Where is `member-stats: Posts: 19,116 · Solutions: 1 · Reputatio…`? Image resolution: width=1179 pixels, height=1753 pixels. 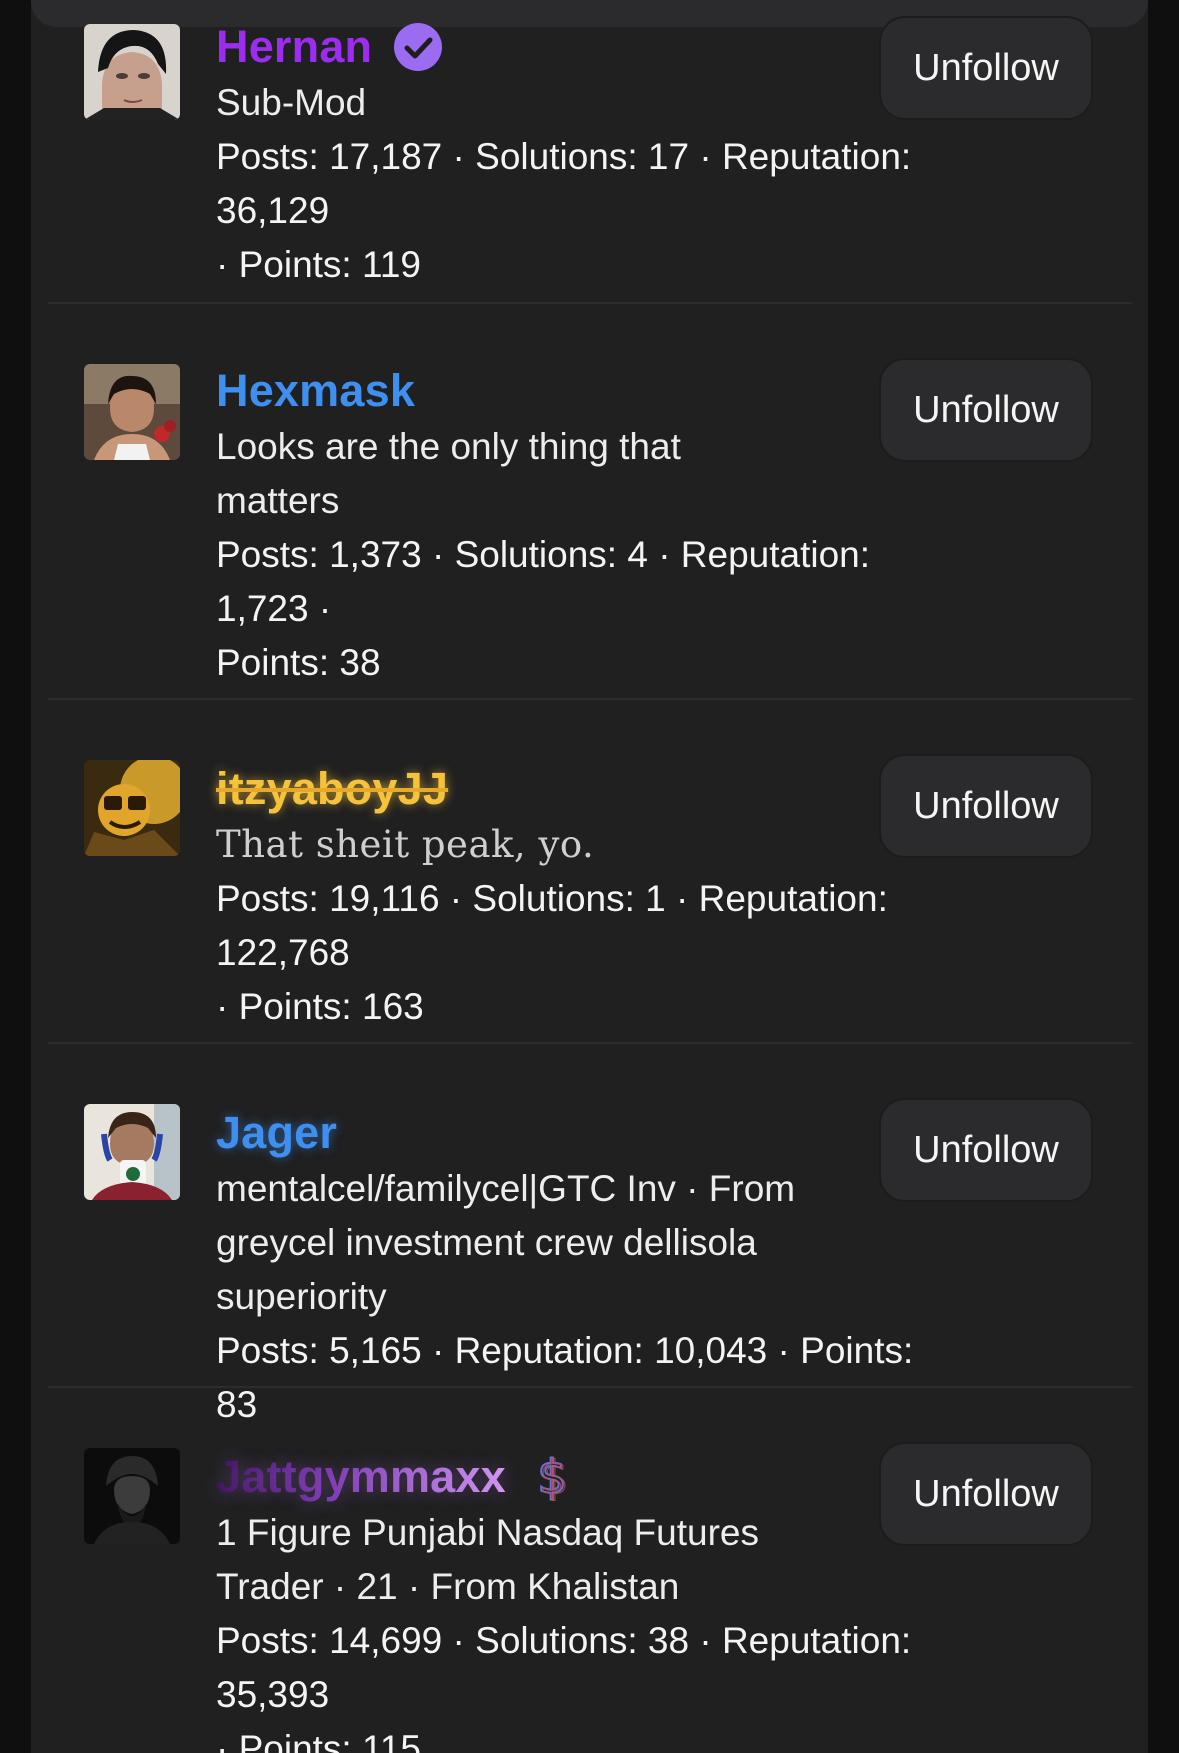 member-stats: Posts: 19,116 · Solutions: 1 · Reputatio… is located at coordinates (552, 925).